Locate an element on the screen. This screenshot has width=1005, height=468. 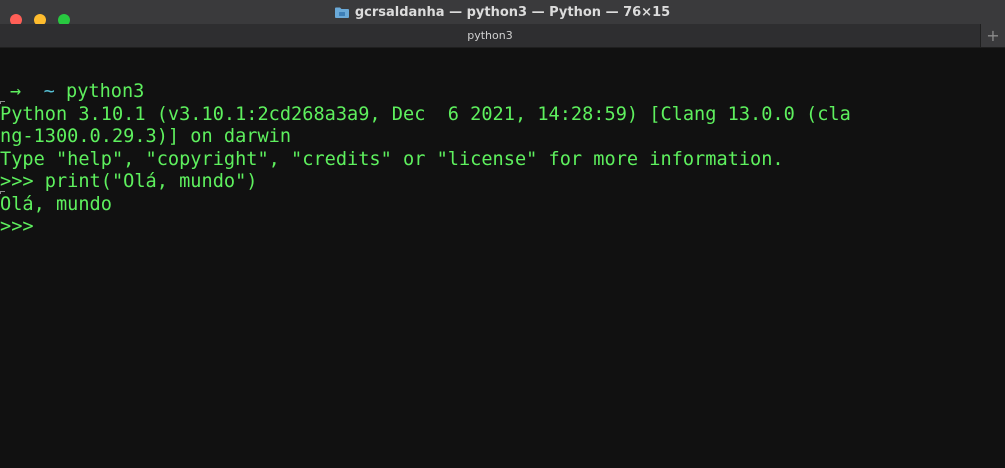
window-title: gcrsaldanha — python3 — Python — 76×15 is located at coordinates (512, 12).